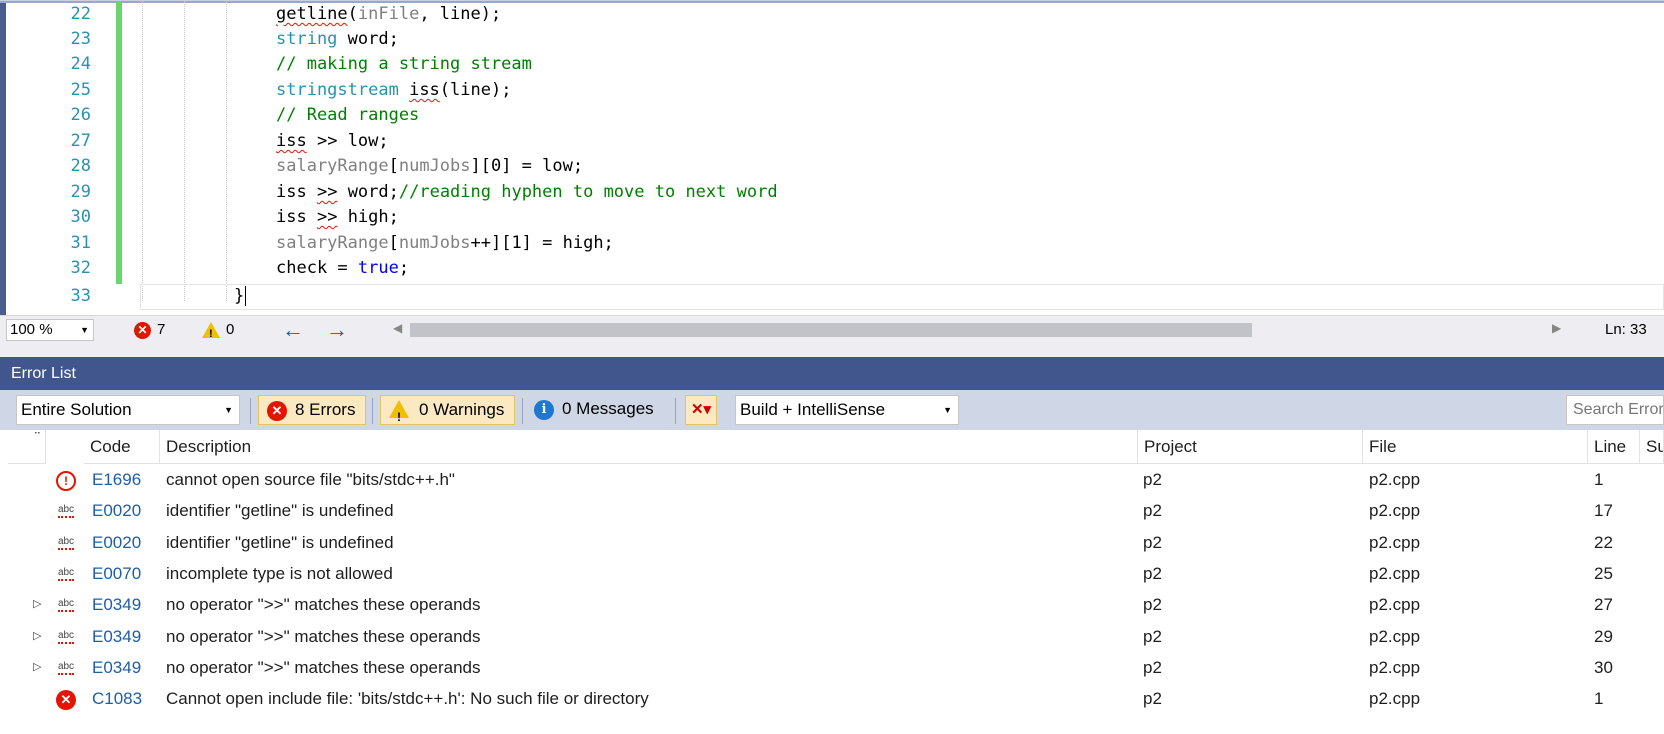  What do you see at coordinates (80, 64) in the screenshot?
I see `line-number: 24` at bounding box center [80, 64].